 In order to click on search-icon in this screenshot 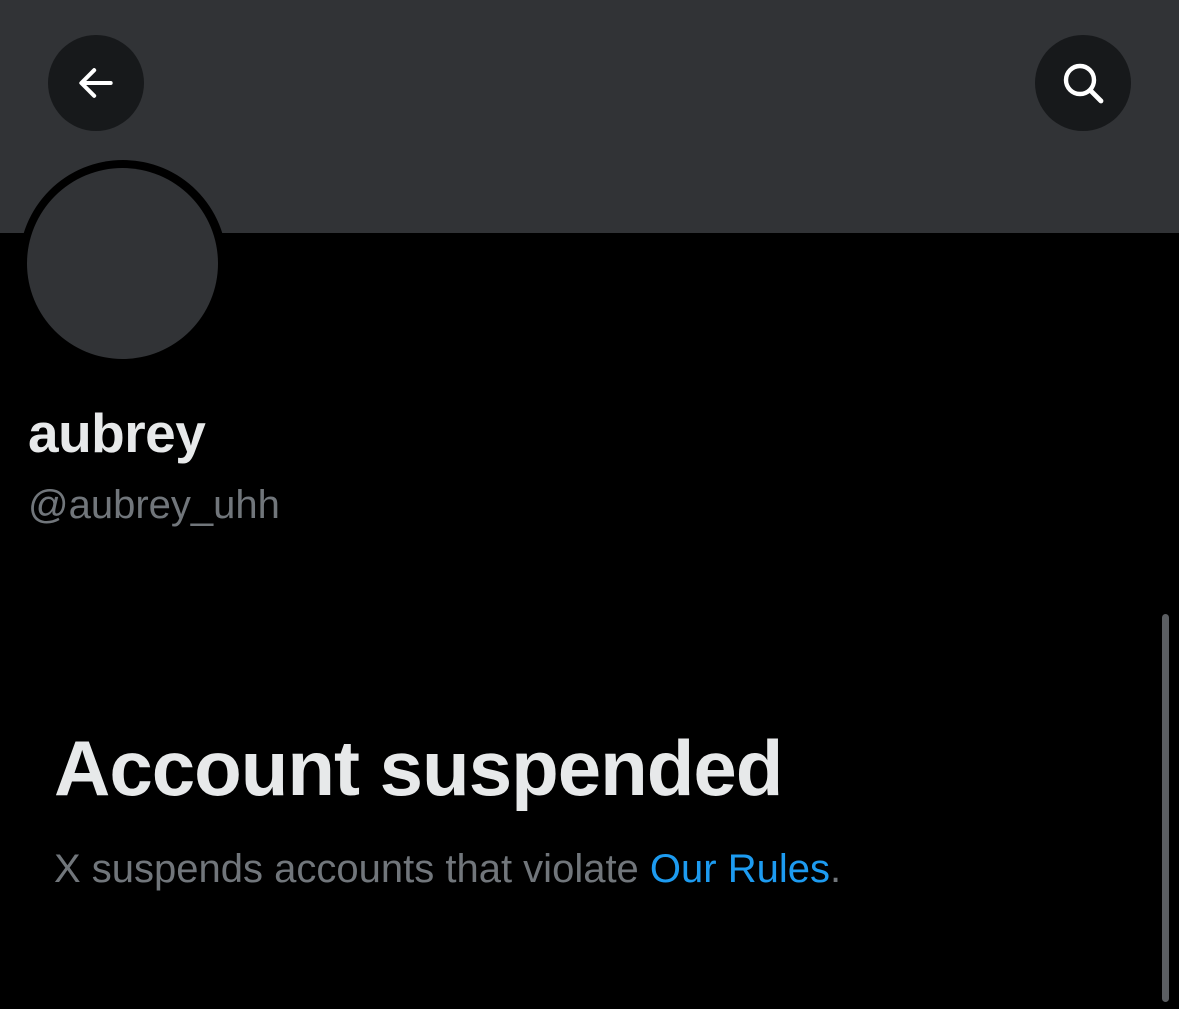, I will do `click(1083, 83)`.